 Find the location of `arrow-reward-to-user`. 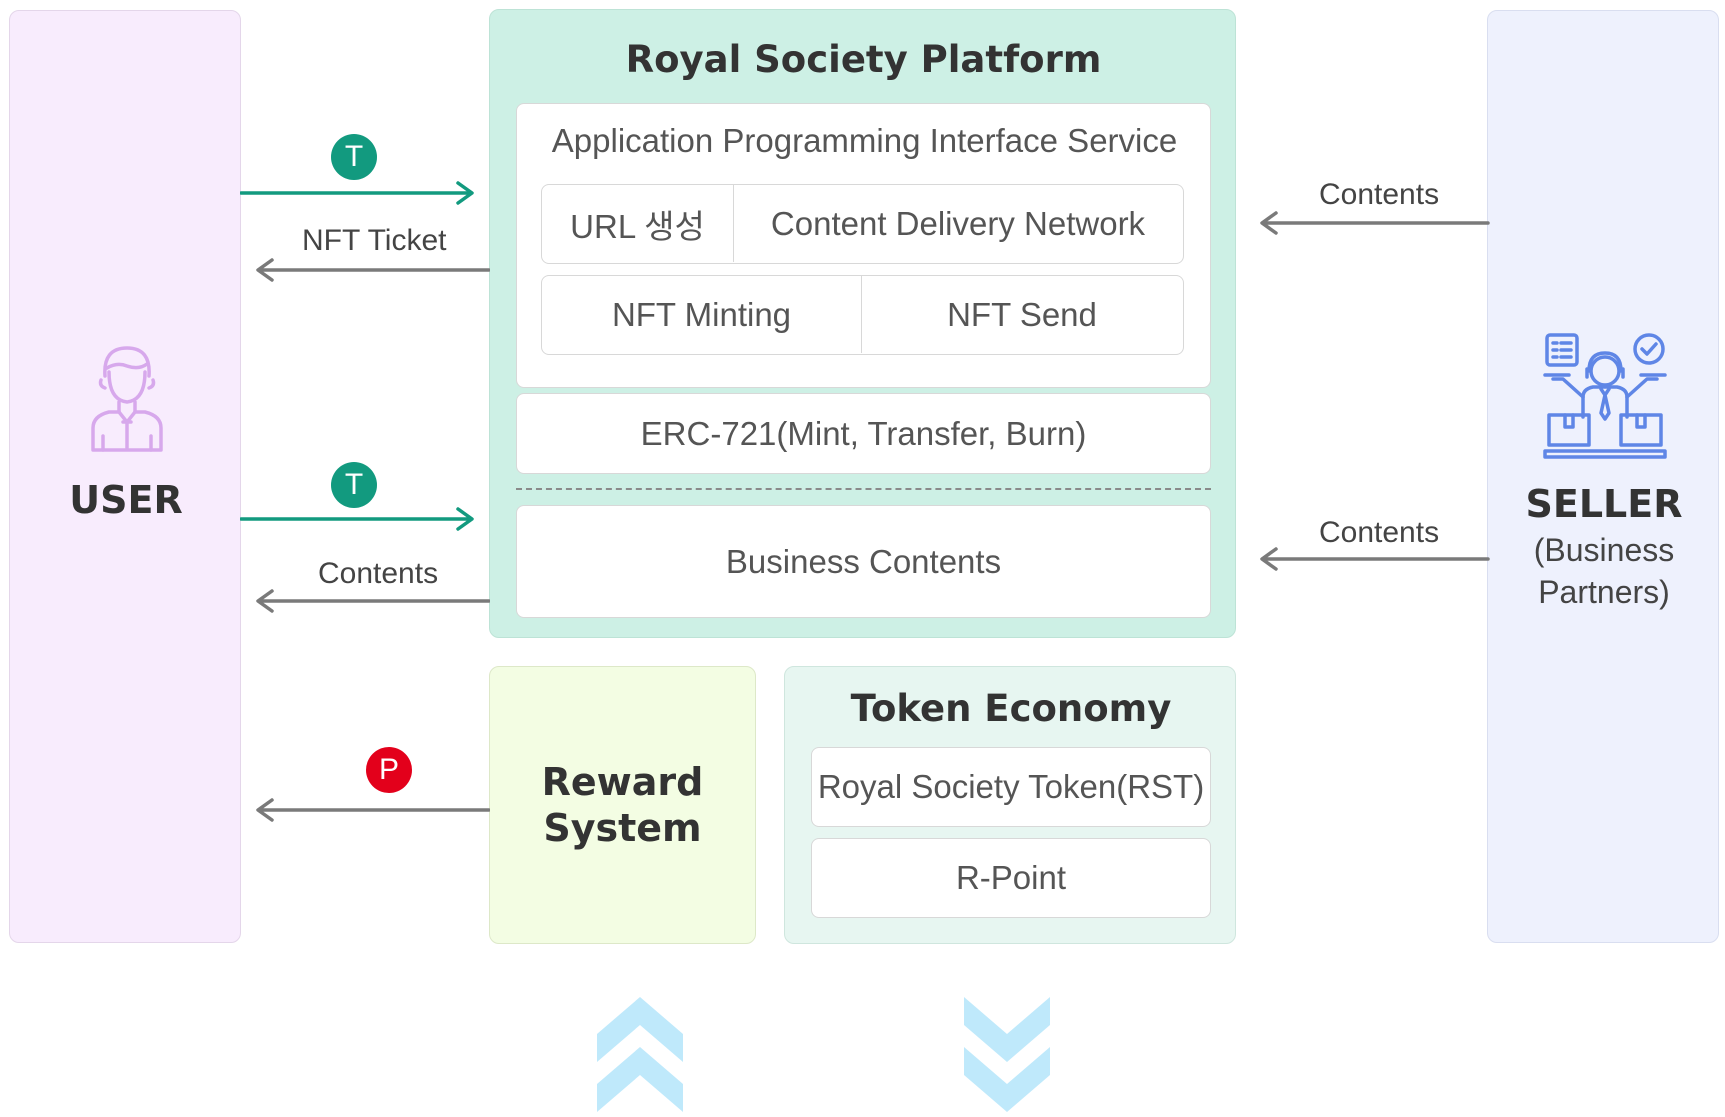

arrow-reward-to-user is located at coordinates (373, 810).